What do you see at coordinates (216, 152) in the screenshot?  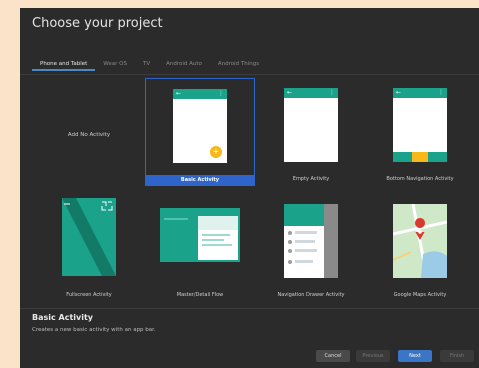 I see `fab-plus-icon: +` at bounding box center [216, 152].